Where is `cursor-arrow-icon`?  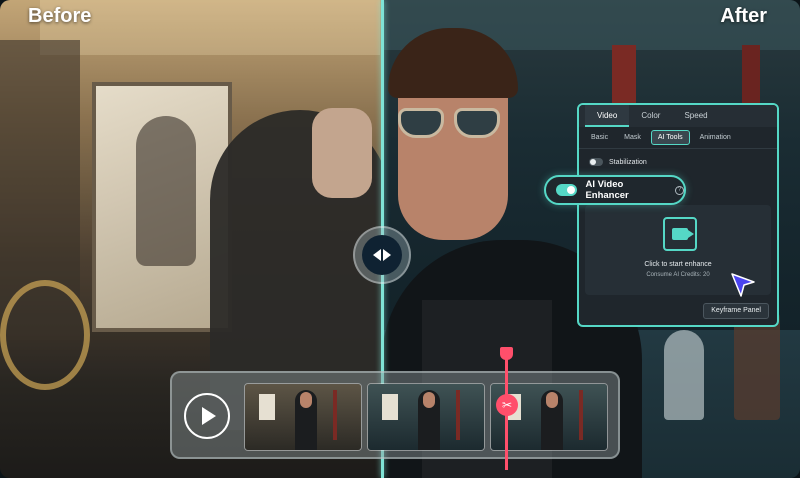 cursor-arrow-icon is located at coordinates (743, 285).